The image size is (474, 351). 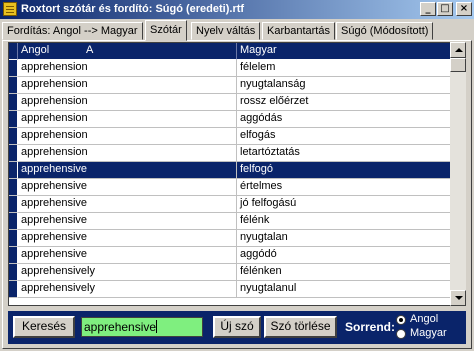 I want to click on hungarian-cell: rossz előérzet, so click(x=344, y=102).